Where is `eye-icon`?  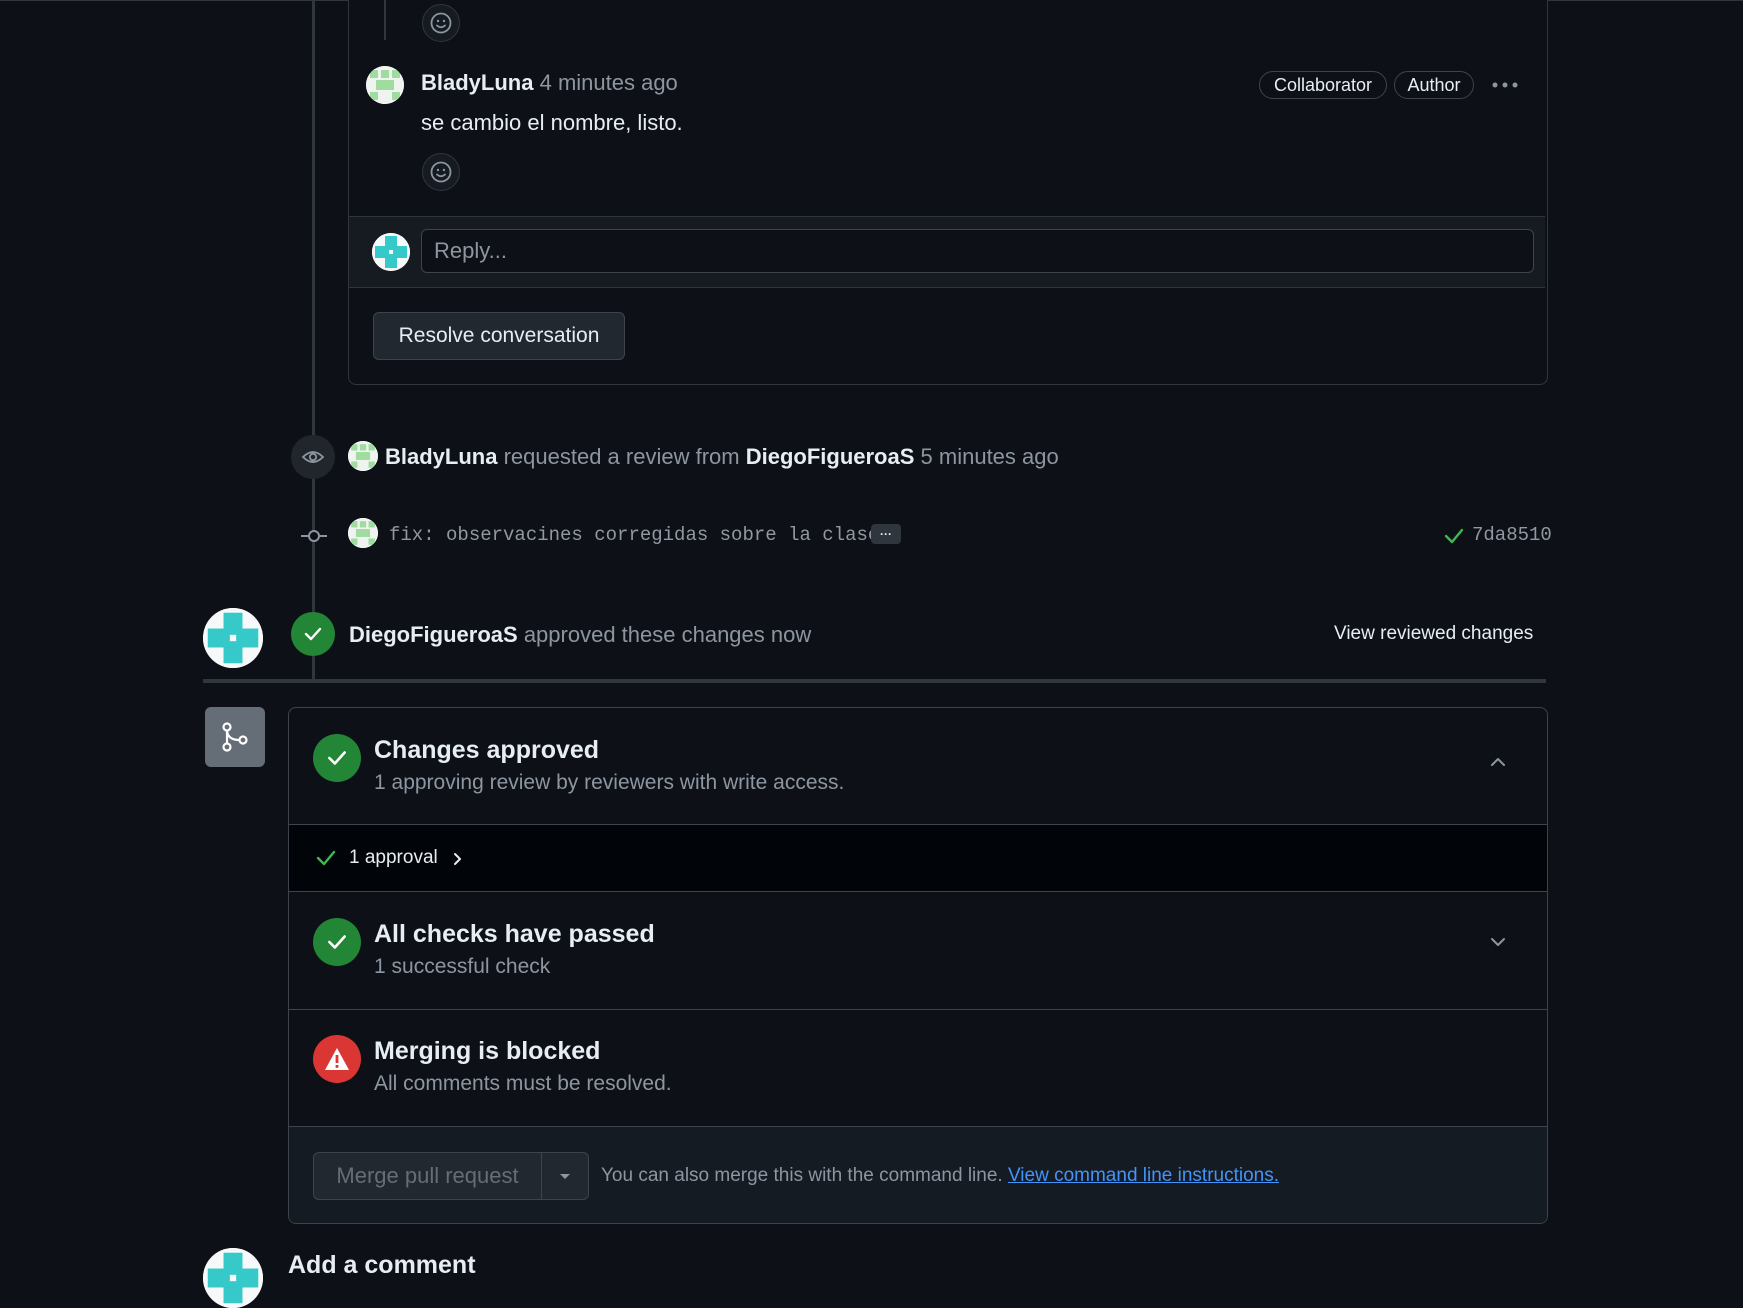
eye-icon is located at coordinates (313, 457).